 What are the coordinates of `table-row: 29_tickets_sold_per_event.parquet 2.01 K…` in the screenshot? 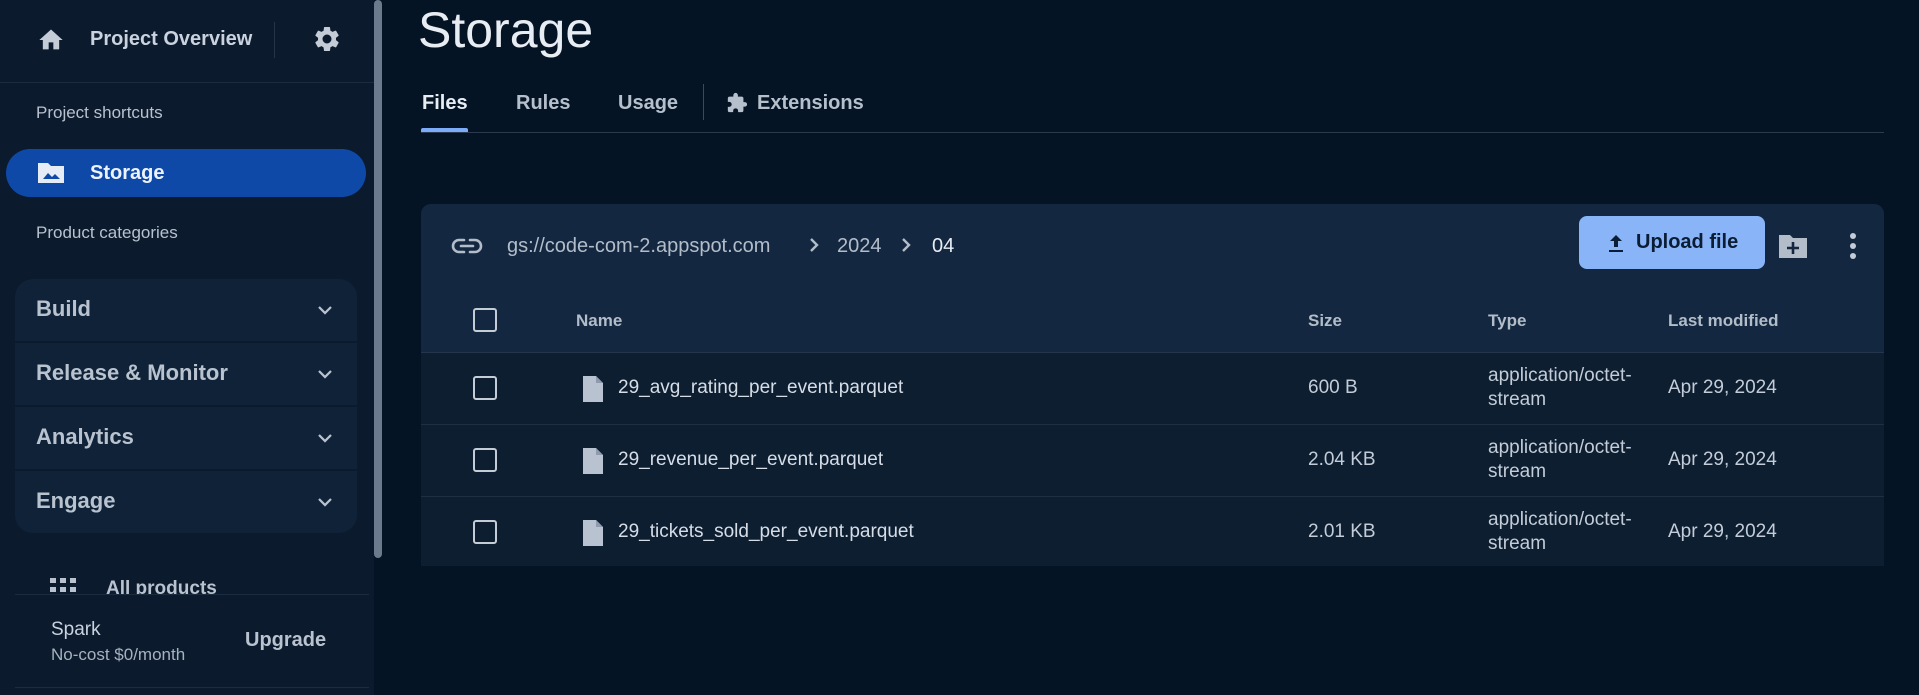 It's located at (1152, 531).